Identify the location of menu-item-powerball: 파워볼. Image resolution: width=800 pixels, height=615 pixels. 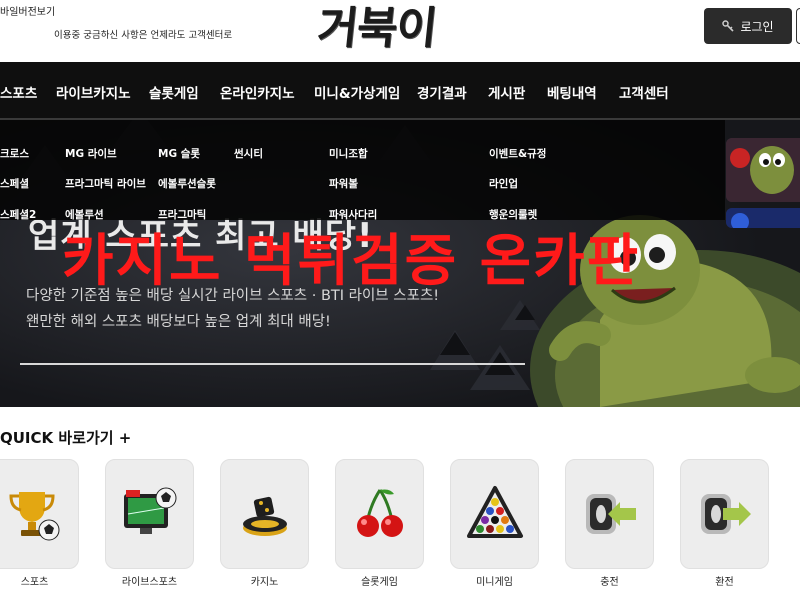
(343, 183).